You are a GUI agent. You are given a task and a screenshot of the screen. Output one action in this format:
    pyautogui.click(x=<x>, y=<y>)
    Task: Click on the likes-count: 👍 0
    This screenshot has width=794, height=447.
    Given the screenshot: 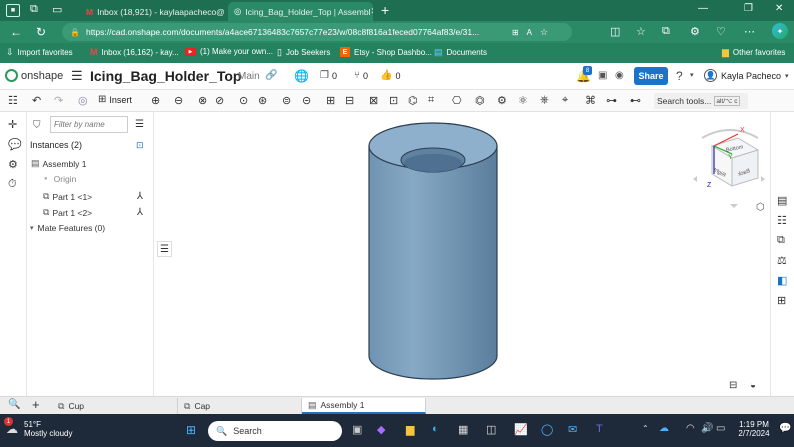 What is the action you would take?
    pyautogui.click(x=390, y=75)
    